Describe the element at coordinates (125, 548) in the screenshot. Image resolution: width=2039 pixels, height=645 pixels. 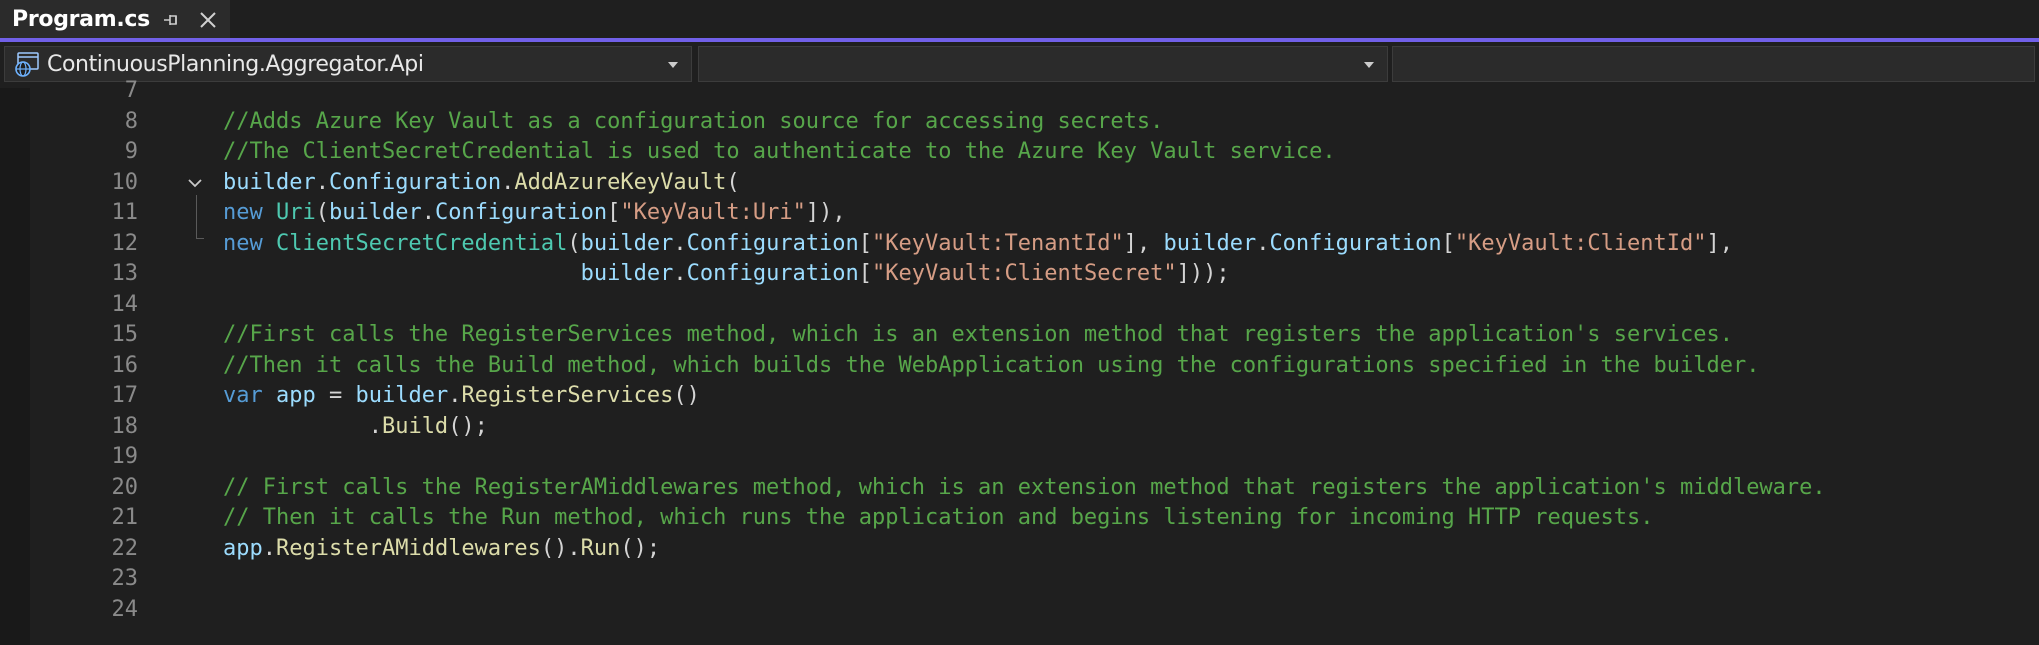
I see `line-number: 22` at that location.